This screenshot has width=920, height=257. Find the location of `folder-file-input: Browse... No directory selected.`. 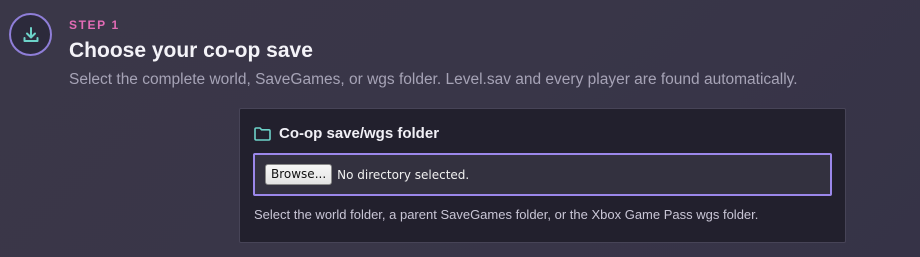

folder-file-input: Browse... No directory selected. is located at coordinates (542, 174).